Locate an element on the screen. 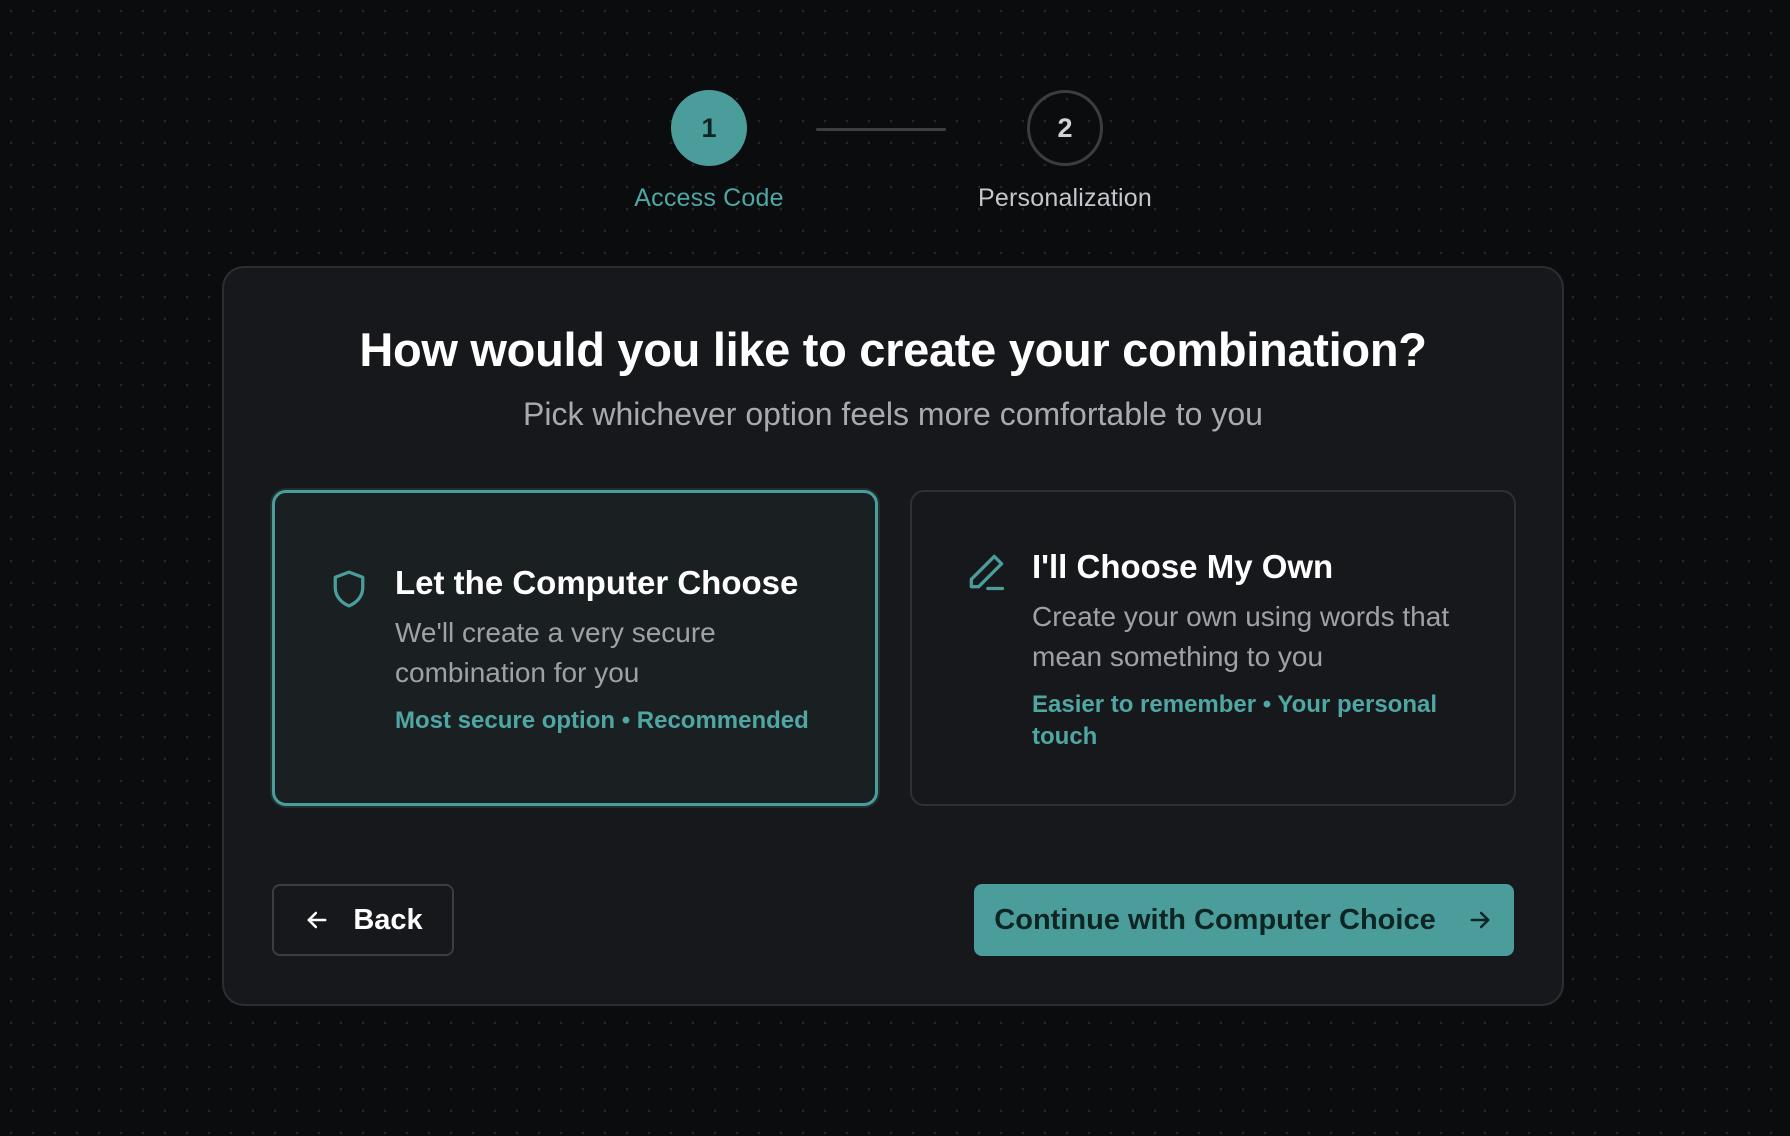 The height and width of the screenshot is (1136, 1790). pencil-icon is located at coordinates (987, 572).